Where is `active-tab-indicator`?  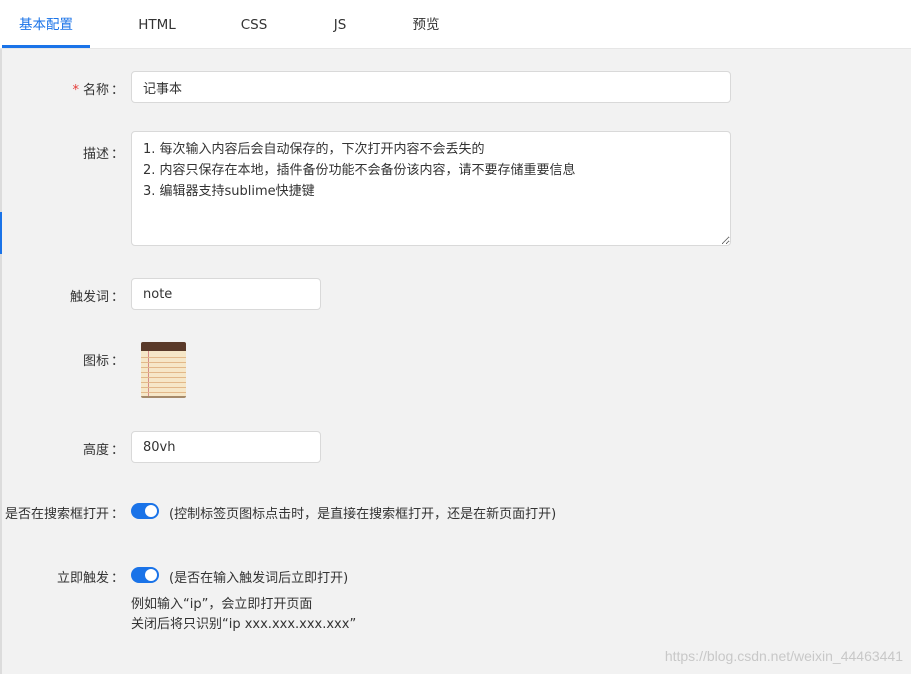 active-tab-indicator is located at coordinates (46, 46).